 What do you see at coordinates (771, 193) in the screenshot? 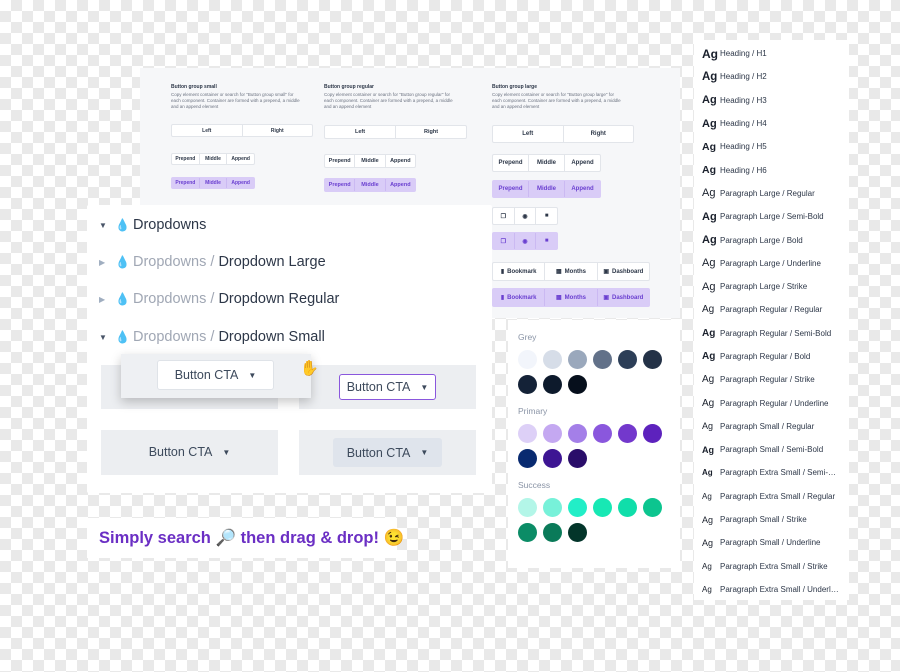
I see `typography-style-item: Ag Paragraph Large / Regular` at bounding box center [771, 193].